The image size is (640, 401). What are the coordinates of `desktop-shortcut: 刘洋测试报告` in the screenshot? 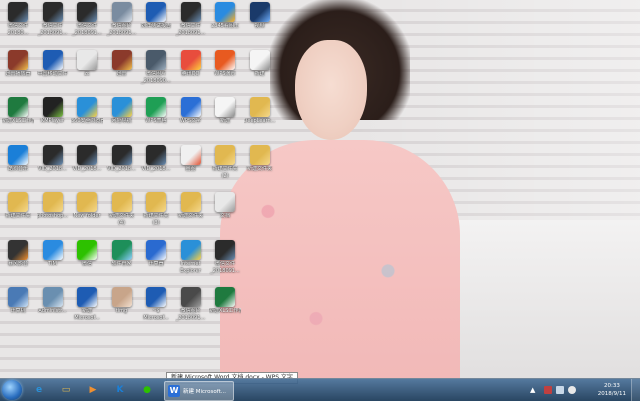 It's located at (156, 22).